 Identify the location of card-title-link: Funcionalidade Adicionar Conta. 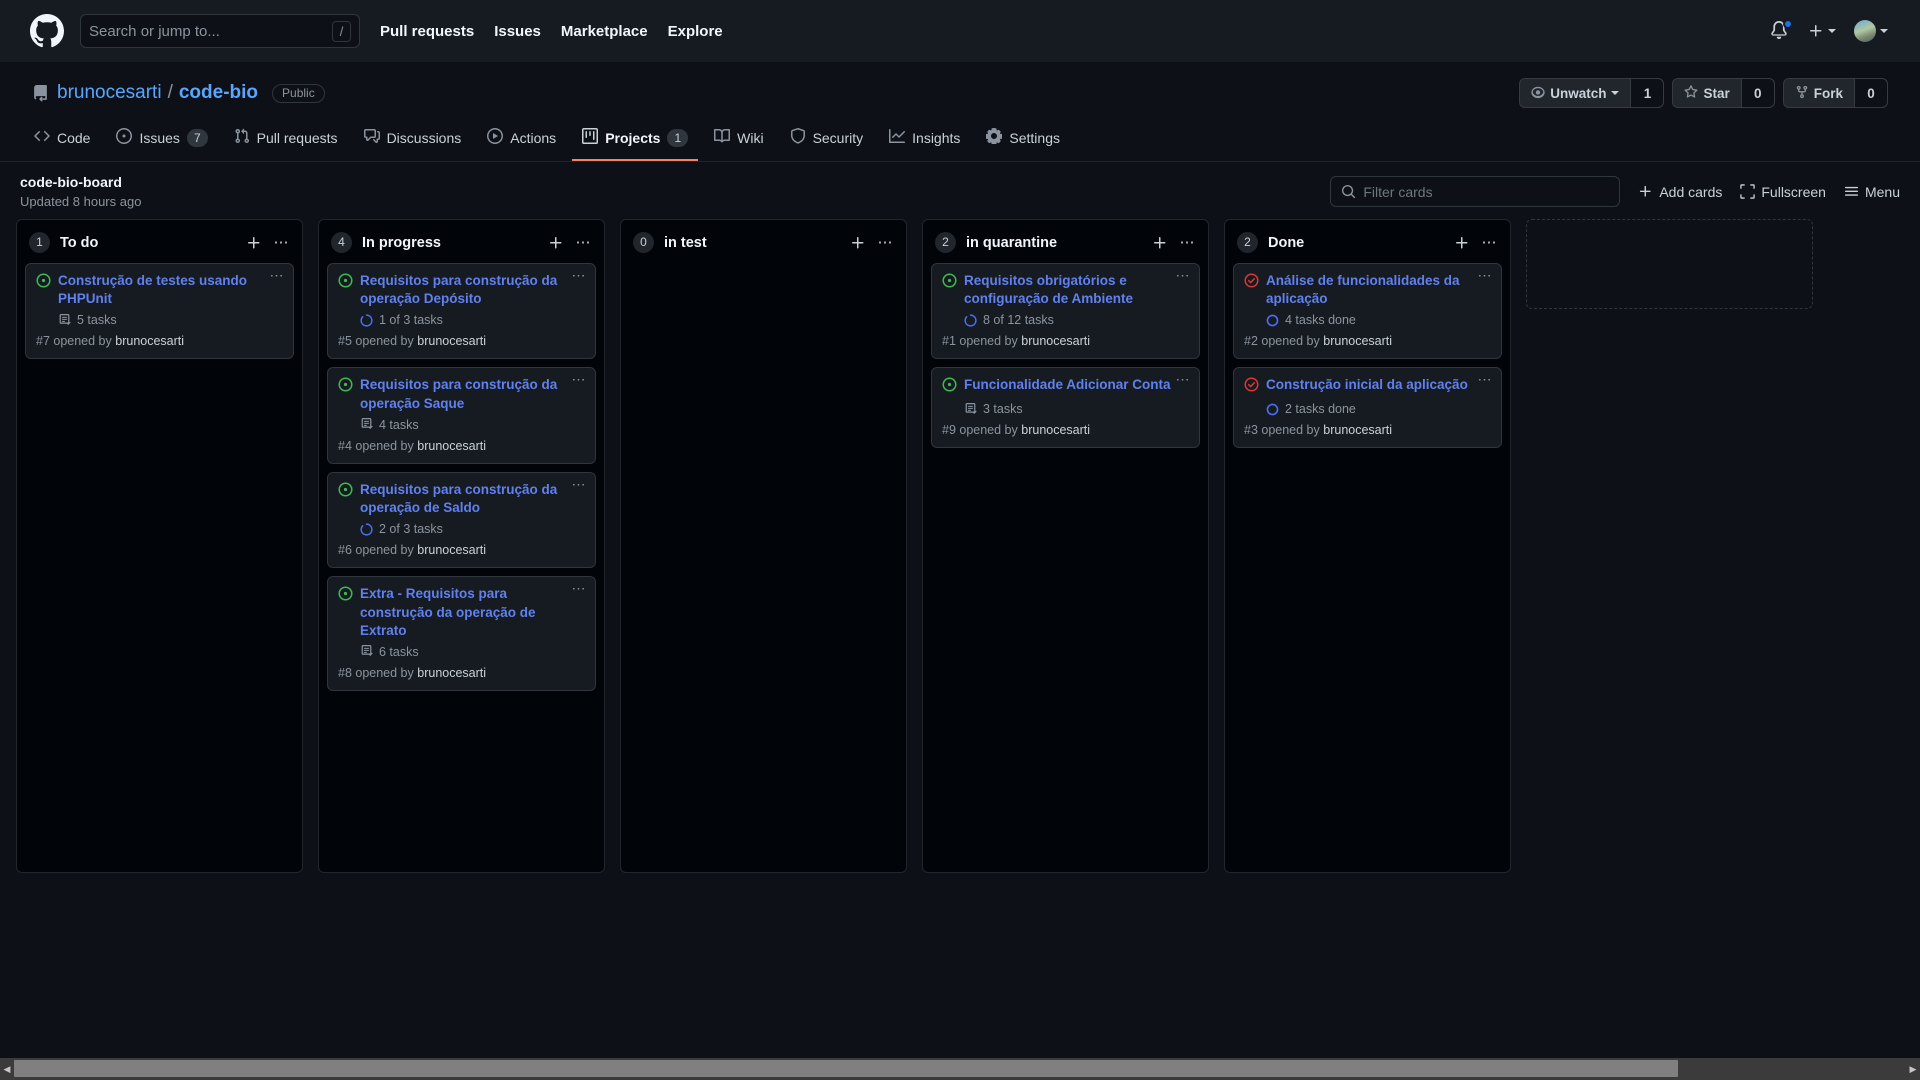
(1076, 385).